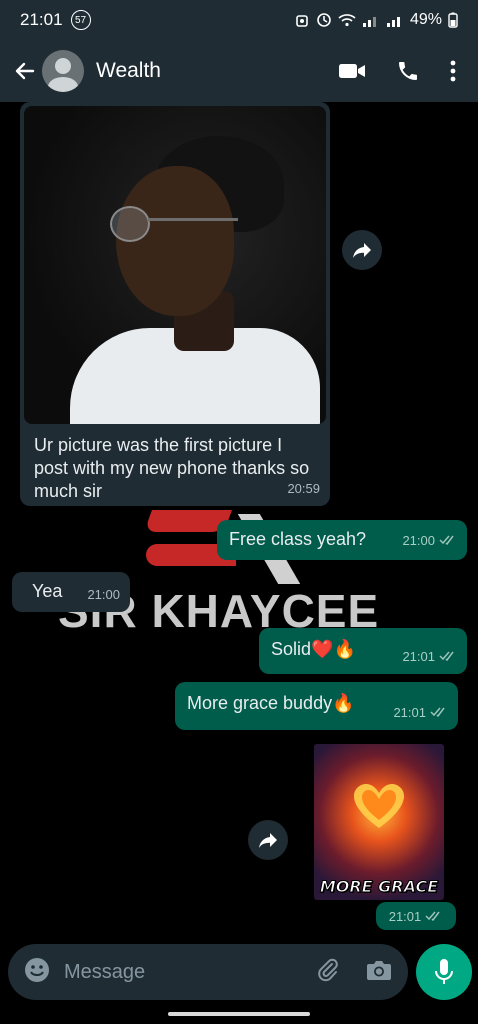 This screenshot has width=478, height=1024. What do you see at coordinates (71, 592) in the screenshot?
I see `incoming-message: Yea 21:00` at bounding box center [71, 592].